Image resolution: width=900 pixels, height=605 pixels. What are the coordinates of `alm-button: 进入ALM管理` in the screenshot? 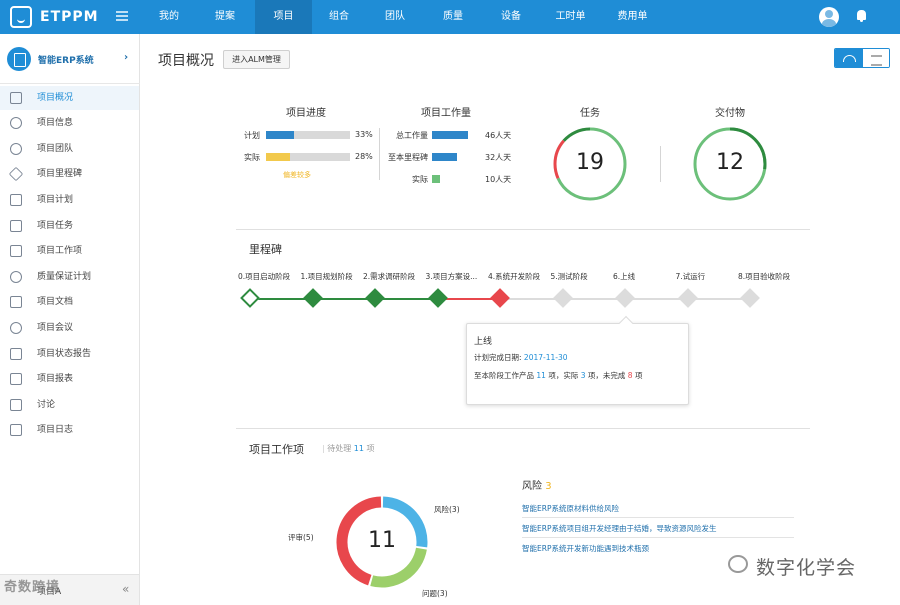 It's located at (256, 59).